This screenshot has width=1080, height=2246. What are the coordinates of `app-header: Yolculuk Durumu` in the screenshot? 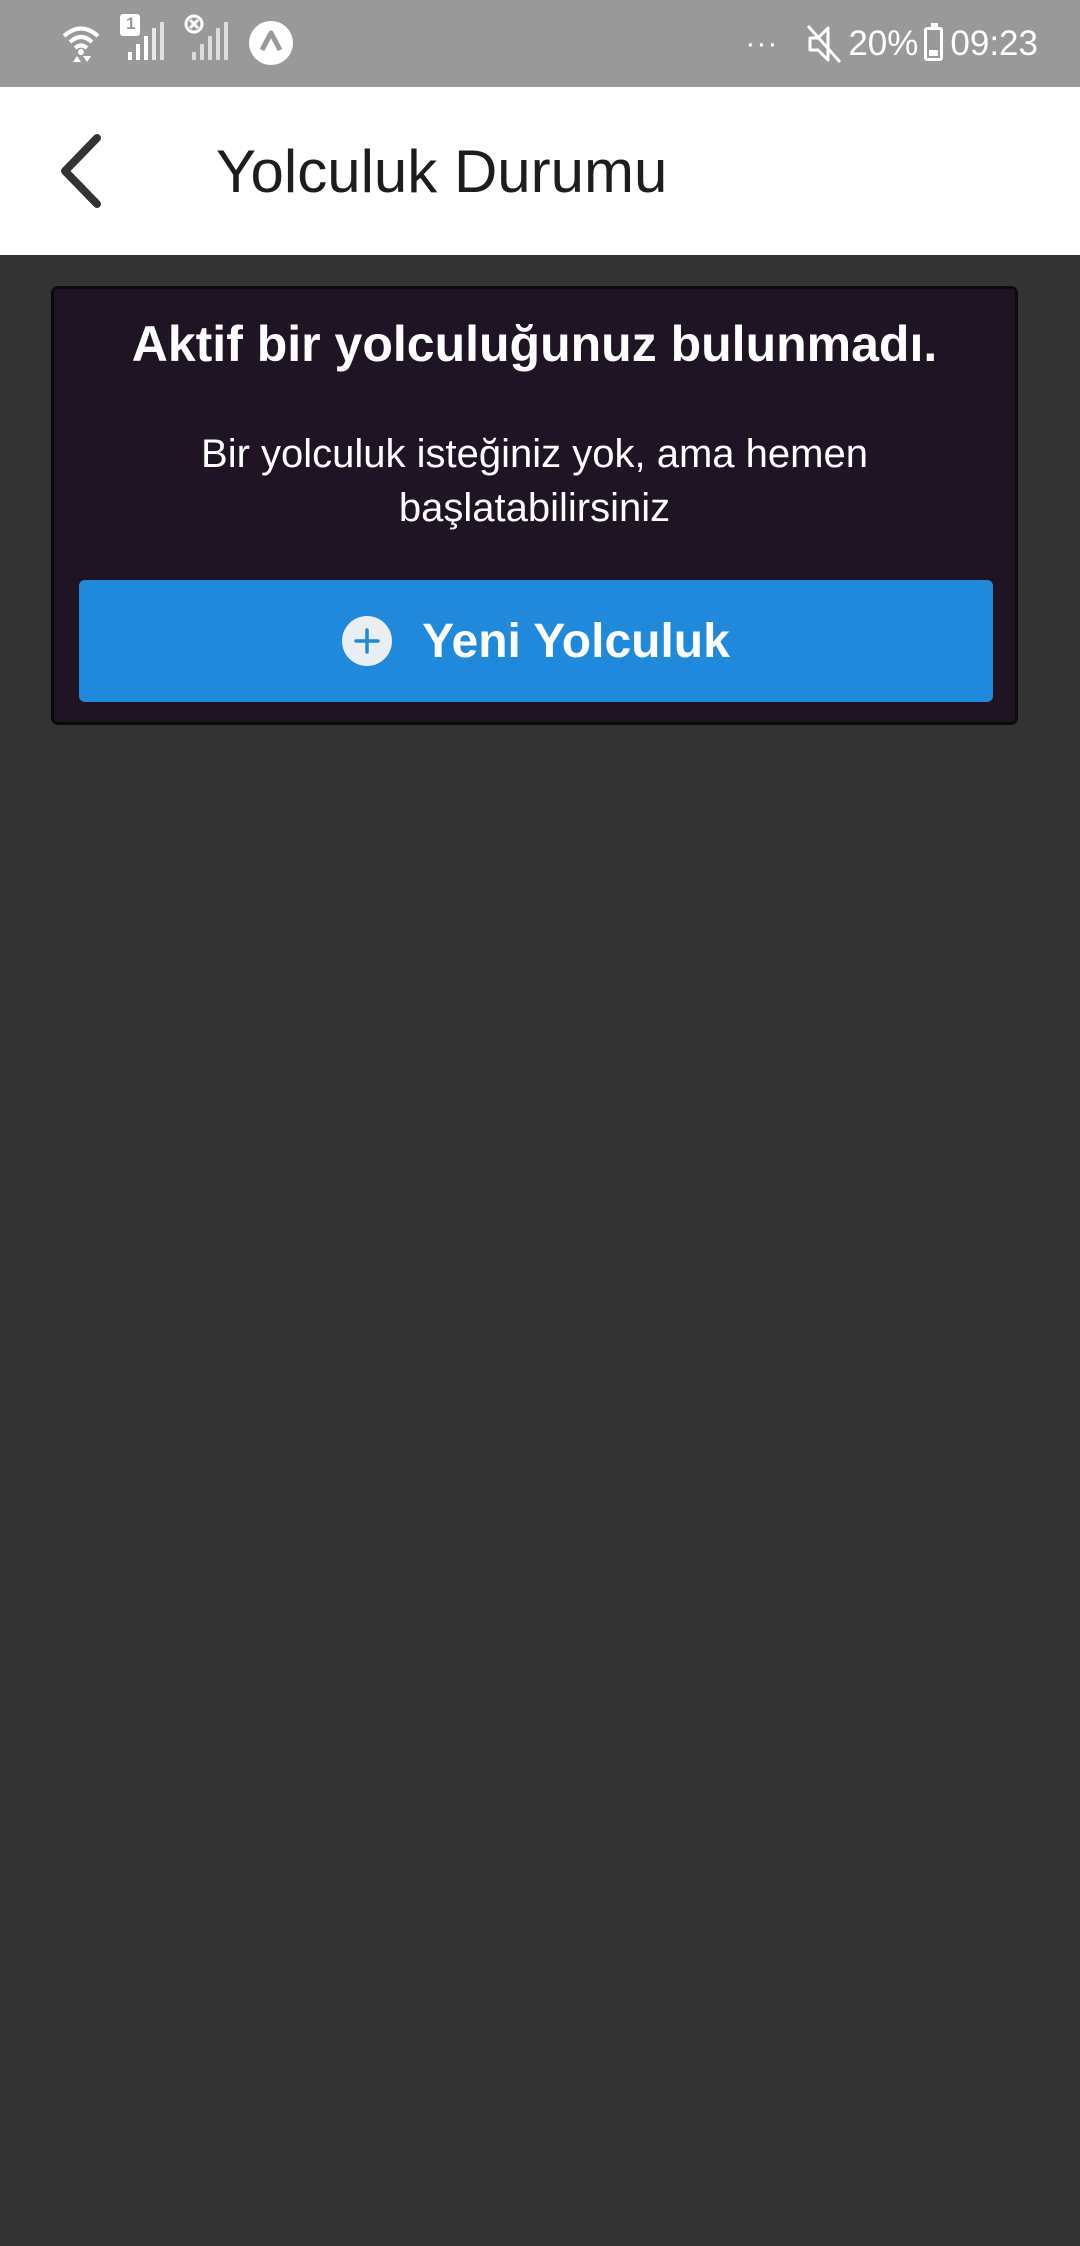 It's located at (540, 171).